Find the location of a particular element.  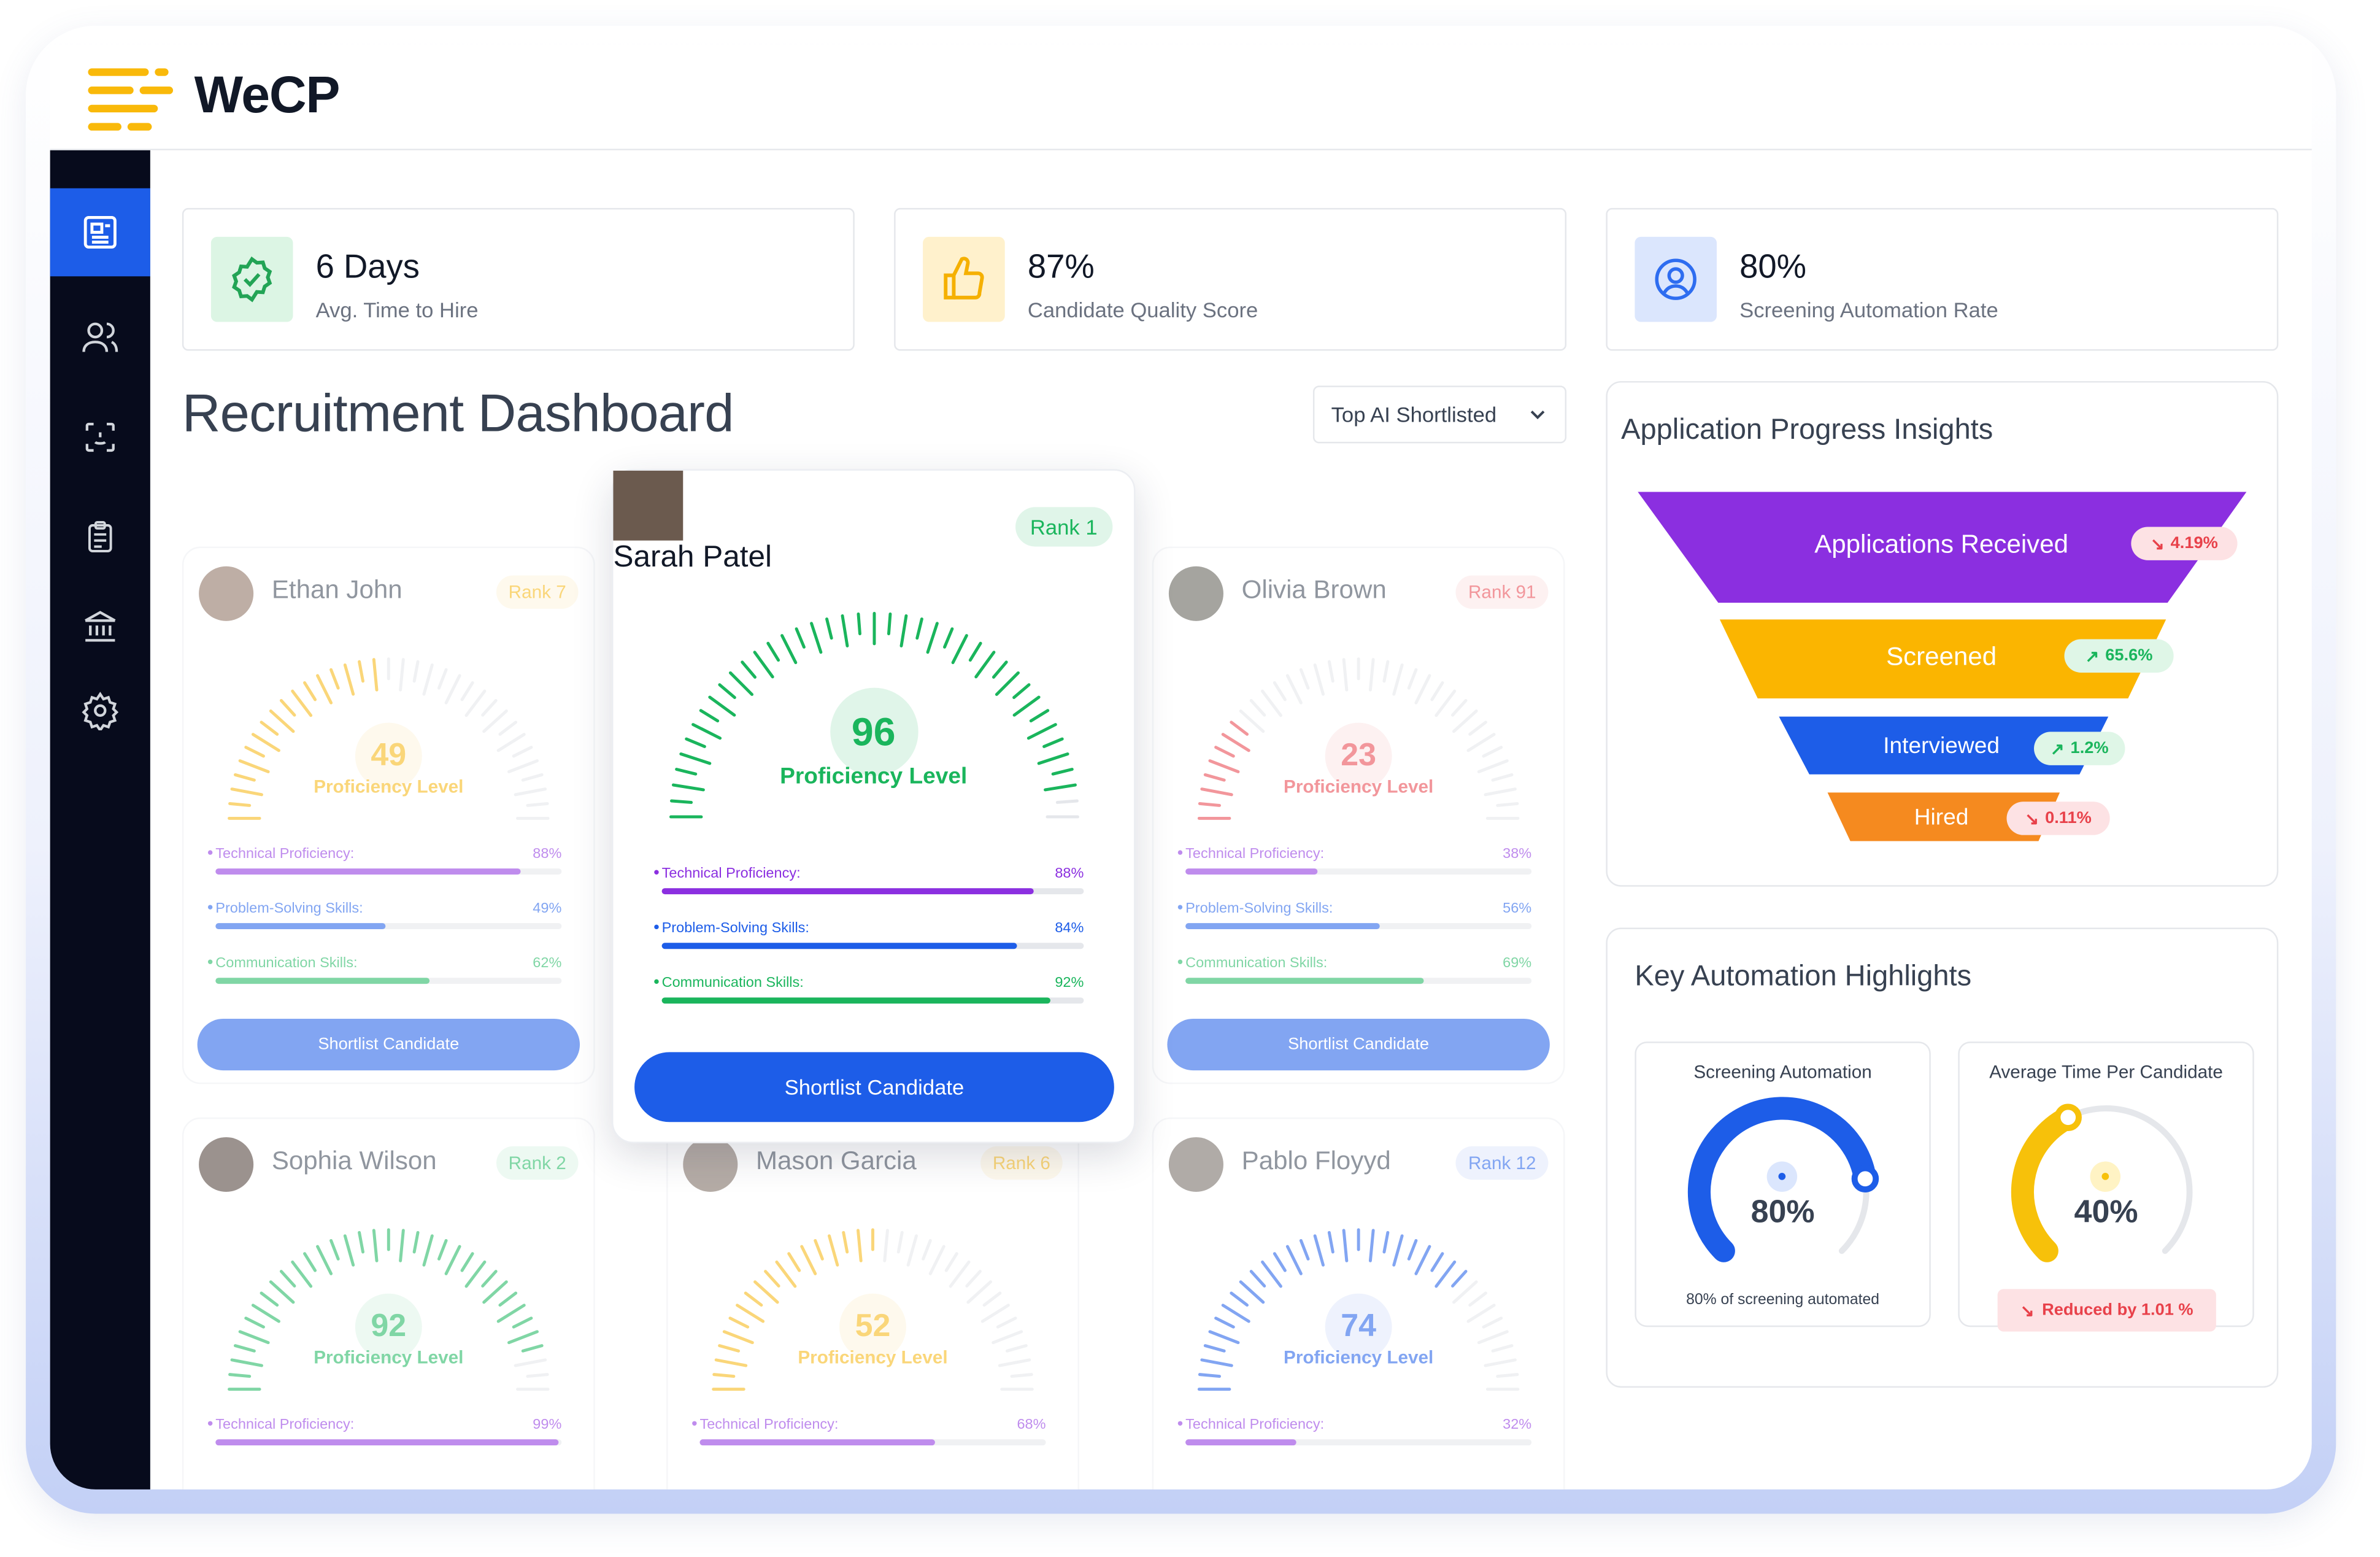

highlight-value: 80% is located at coordinates (1782, 1212).